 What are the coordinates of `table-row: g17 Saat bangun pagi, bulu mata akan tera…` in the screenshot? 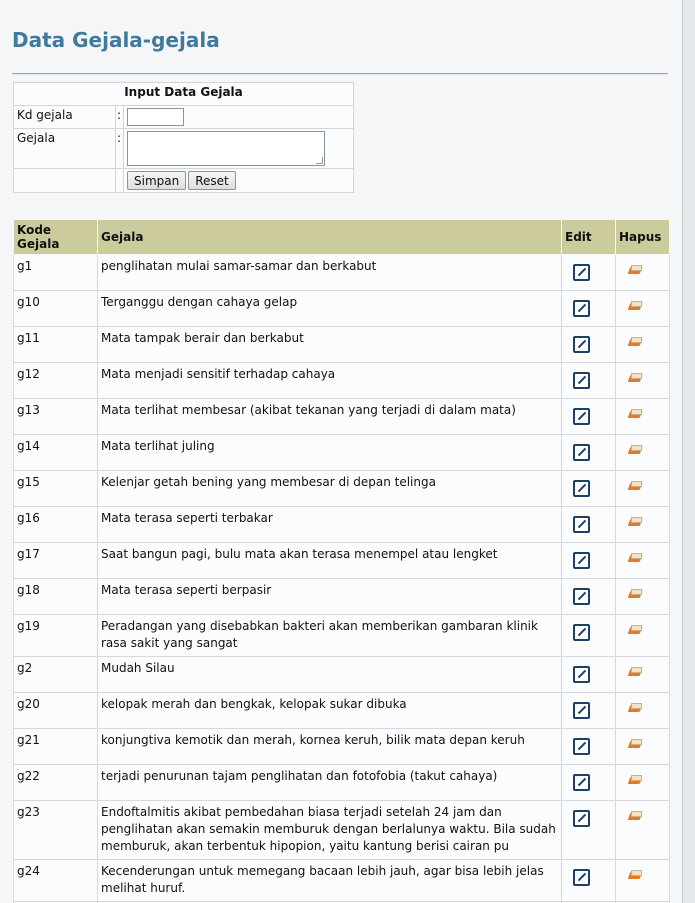 It's located at (341, 560).